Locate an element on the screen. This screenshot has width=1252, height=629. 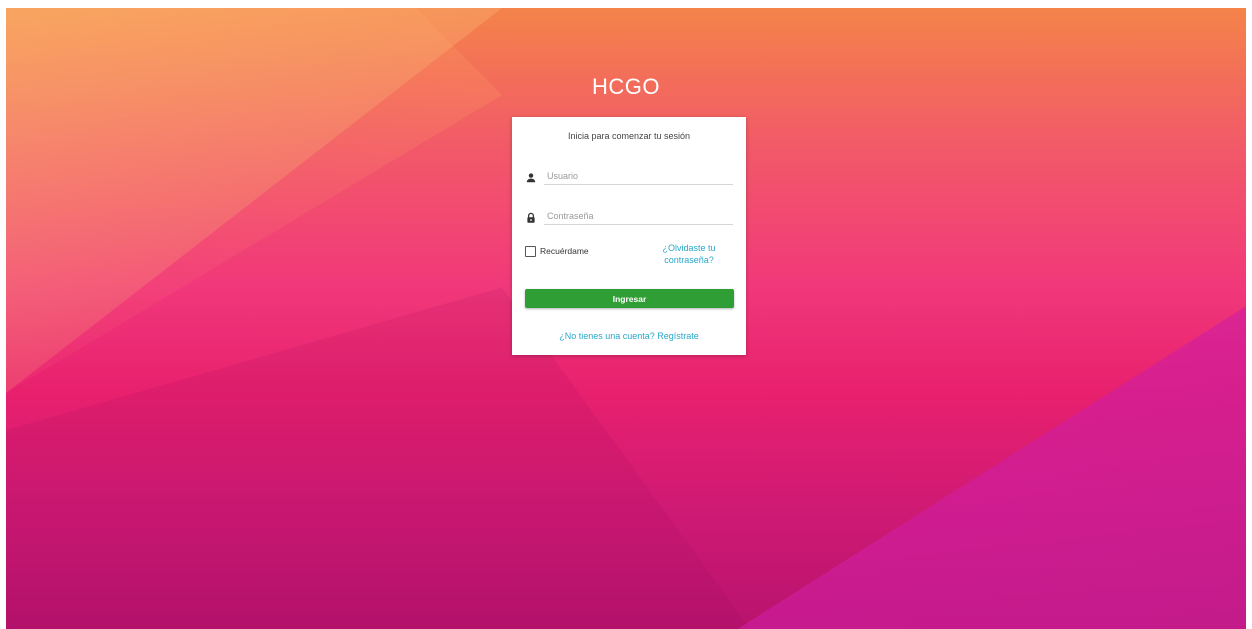
register-link: ¿No tienes una cuenta? Regístrate is located at coordinates (629, 336).